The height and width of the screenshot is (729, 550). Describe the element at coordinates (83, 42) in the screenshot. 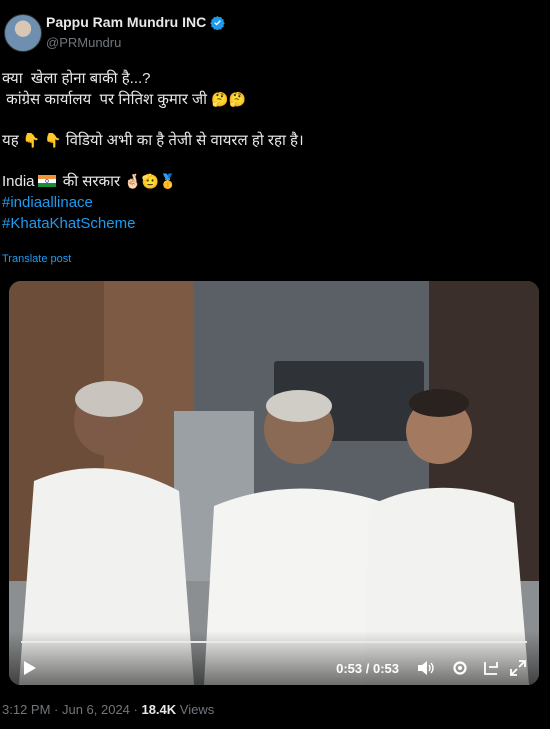

I see `author-handle: @PRMundru` at that location.